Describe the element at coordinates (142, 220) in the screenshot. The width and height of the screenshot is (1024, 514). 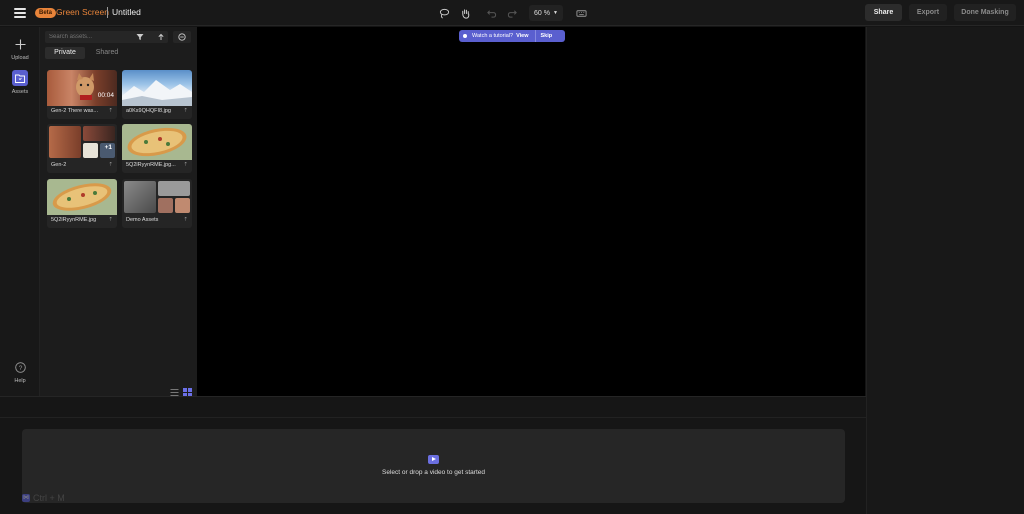
I see `asset-name: Demo Assets` at that location.